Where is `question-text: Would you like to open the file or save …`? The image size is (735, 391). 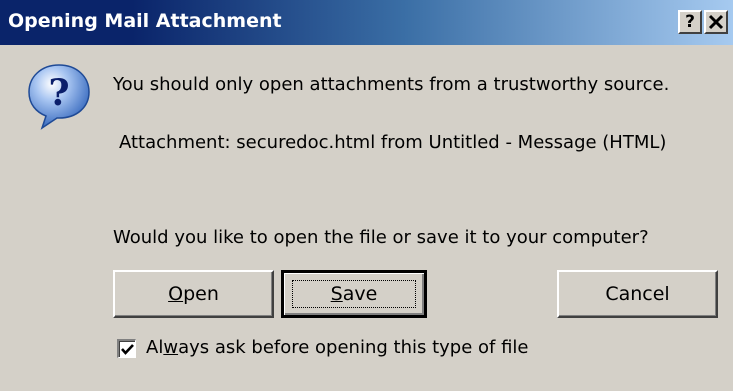
question-text: Would you like to open the file or save … is located at coordinates (381, 237).